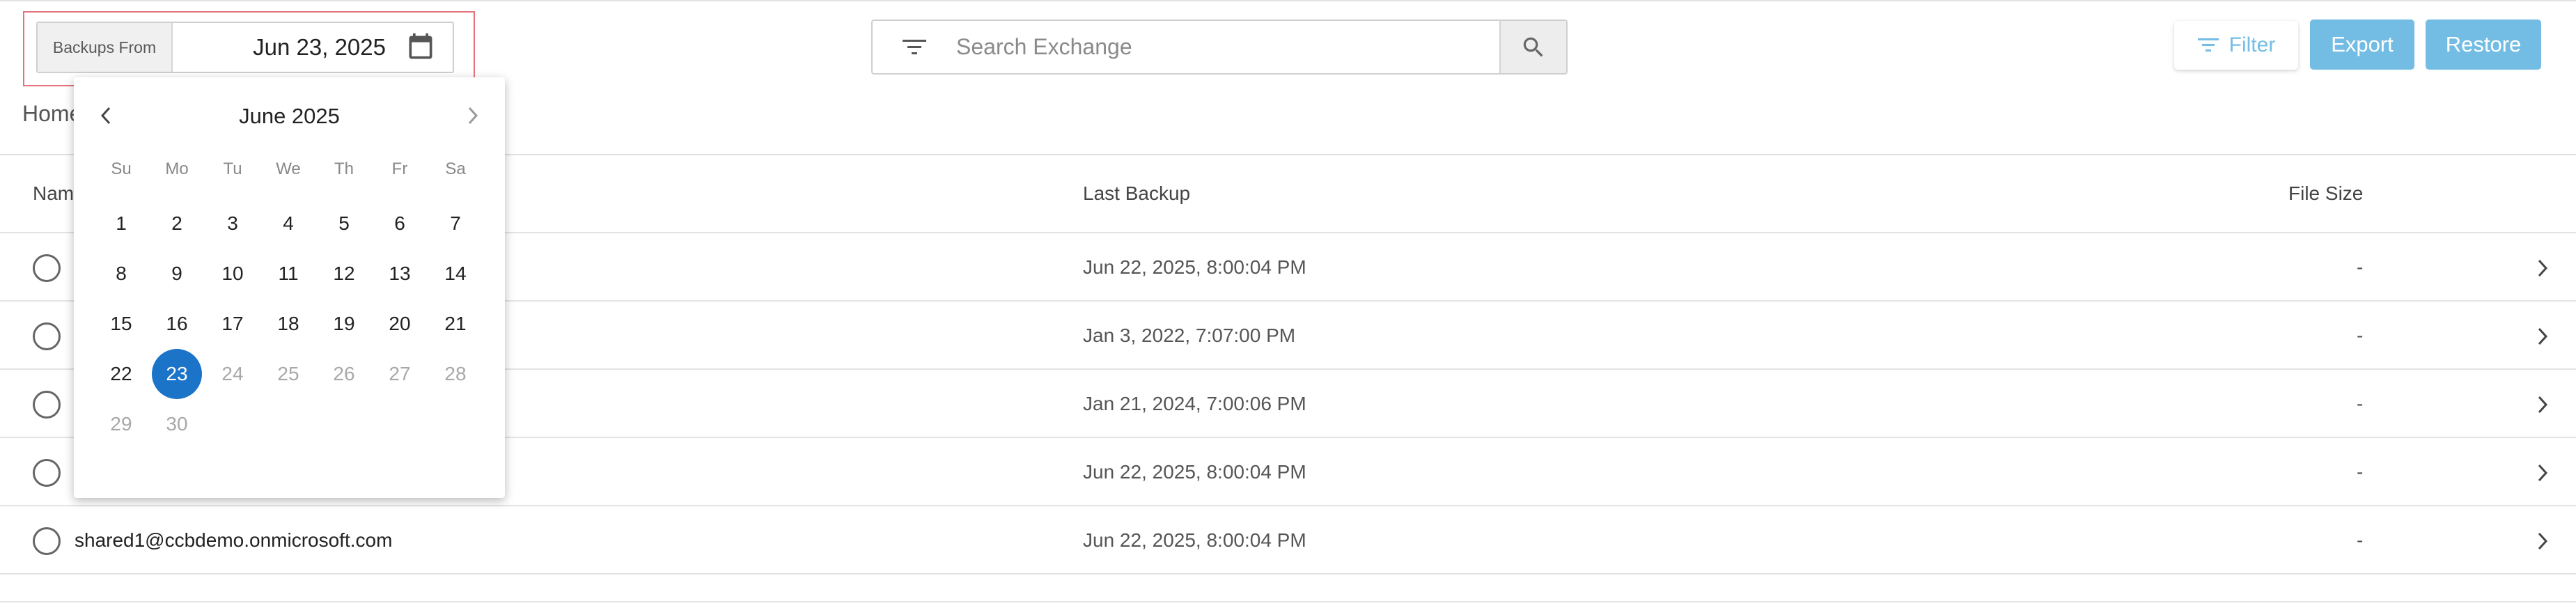 The image size is (2576, 608). I want to click on date-field-label: Backups From, so click(105, 47).